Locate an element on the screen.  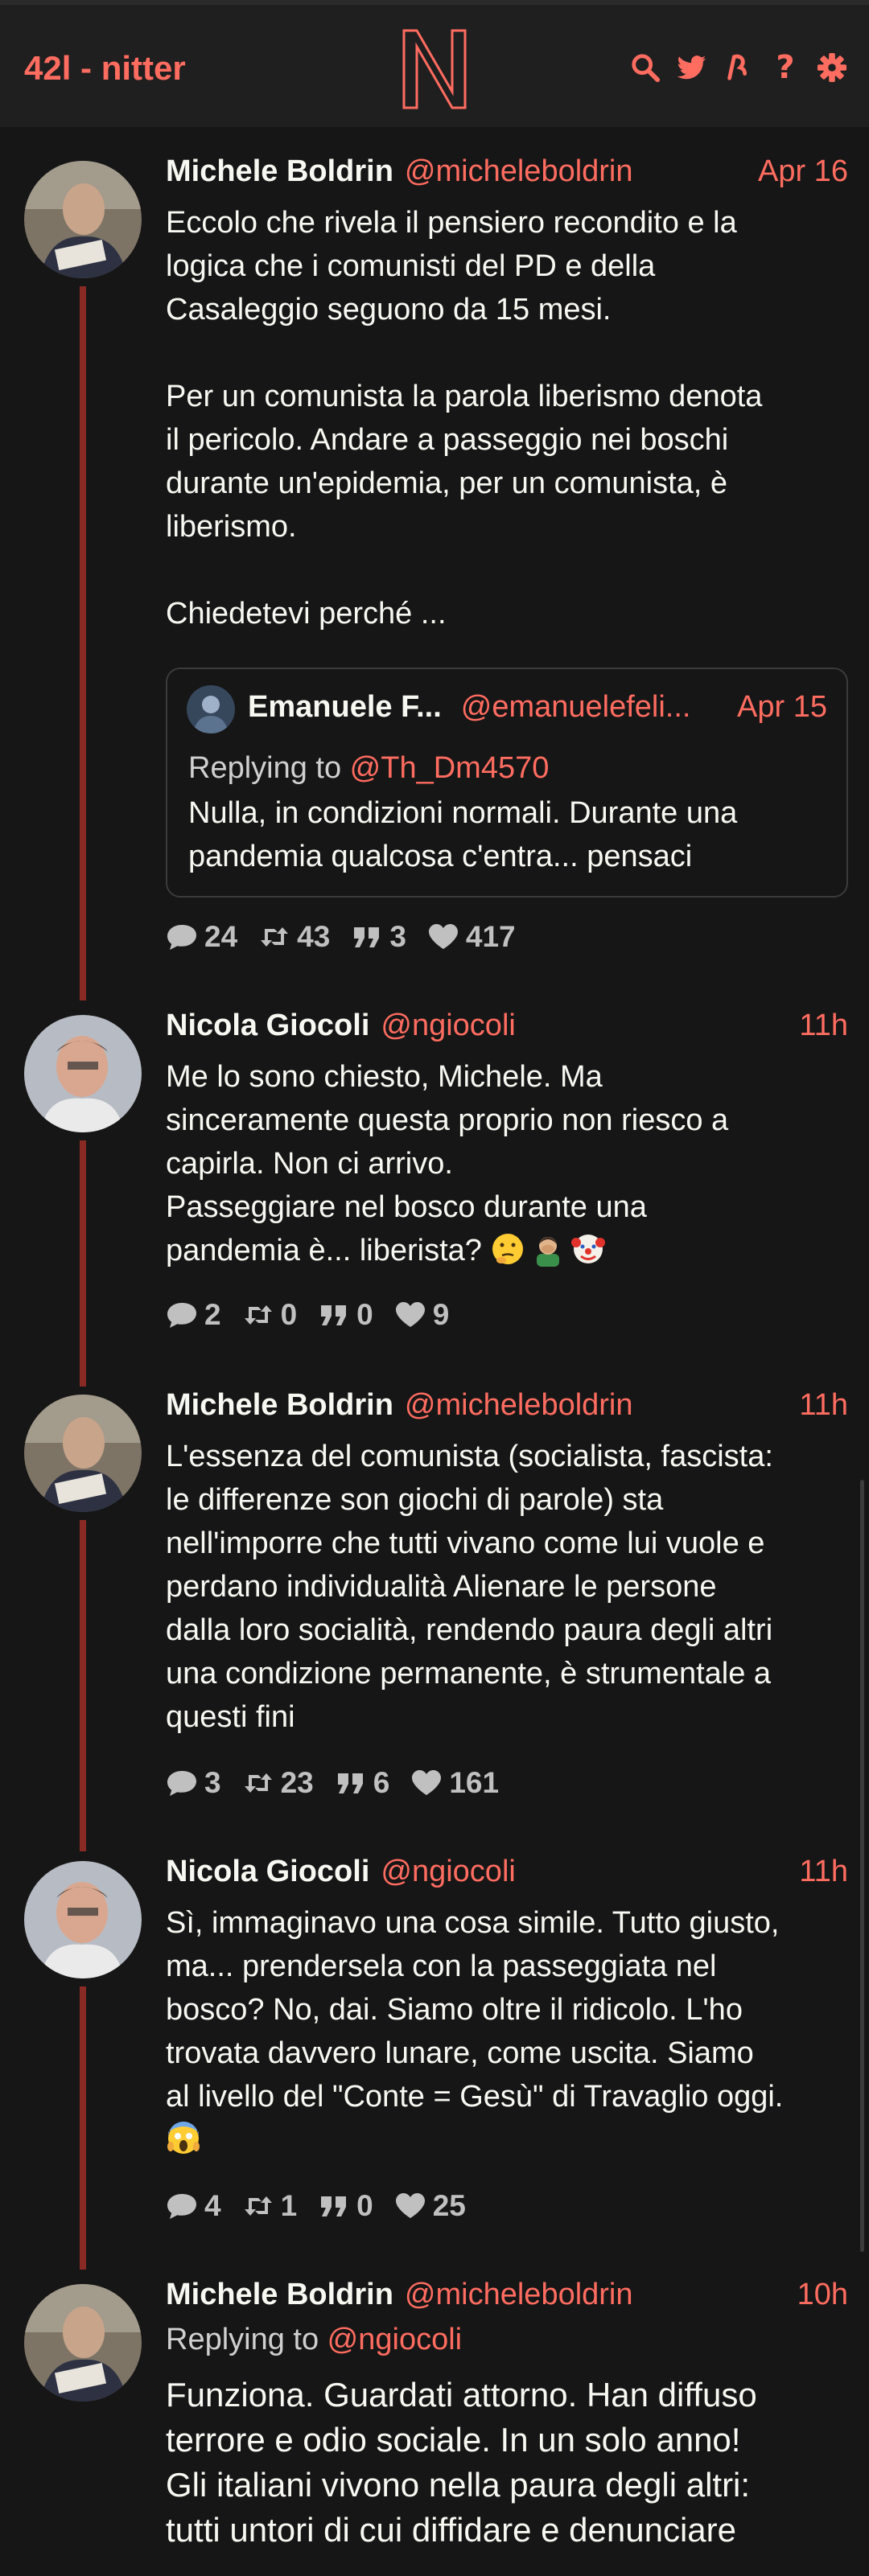
site-title: 42l - nitter is located at coordinates (105, 68).